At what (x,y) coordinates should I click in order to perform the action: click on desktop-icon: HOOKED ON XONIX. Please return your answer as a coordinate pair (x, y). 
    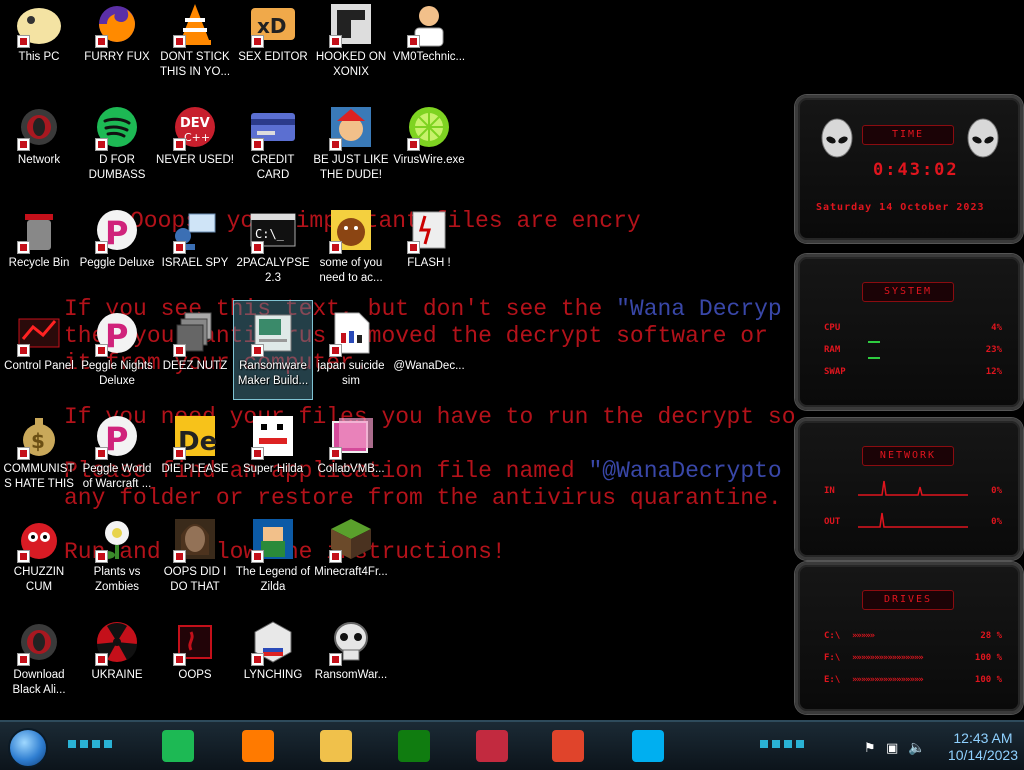
    Looking at the image, I should click on (351, 45).